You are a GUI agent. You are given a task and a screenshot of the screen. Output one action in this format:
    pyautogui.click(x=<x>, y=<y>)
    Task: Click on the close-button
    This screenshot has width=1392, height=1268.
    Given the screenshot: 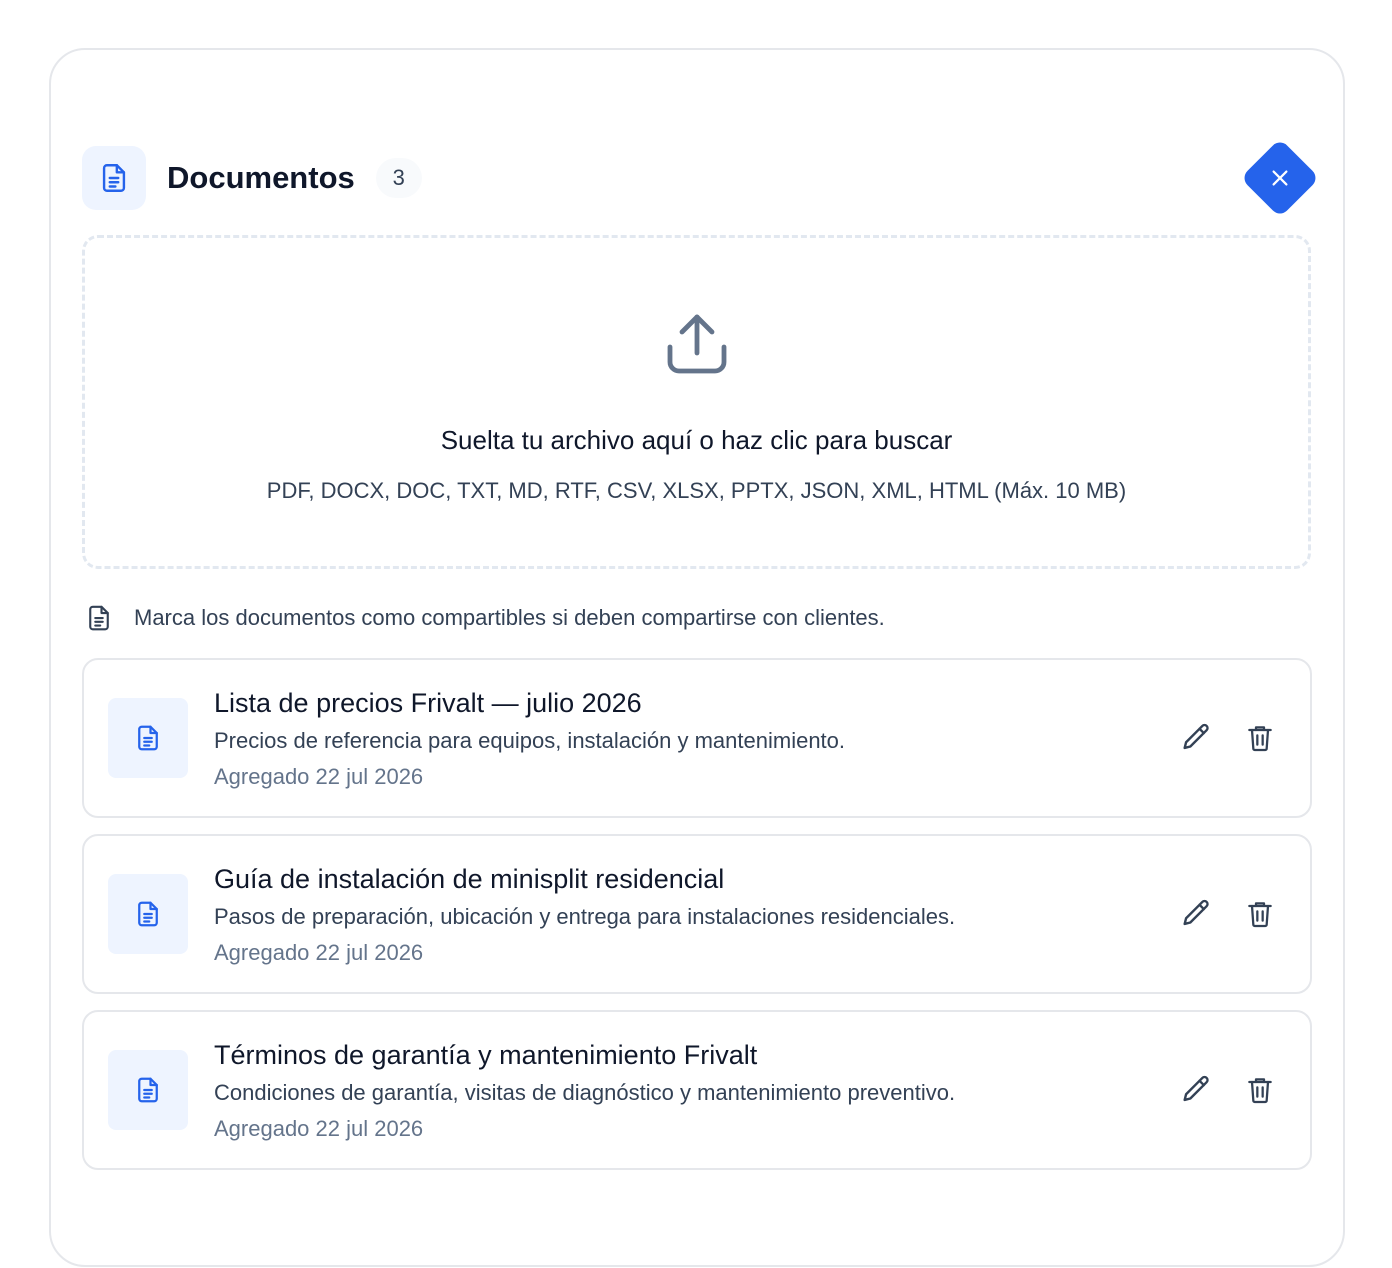 What is the action you would take?
    pyautogui.click(x=1280, y=178)
    